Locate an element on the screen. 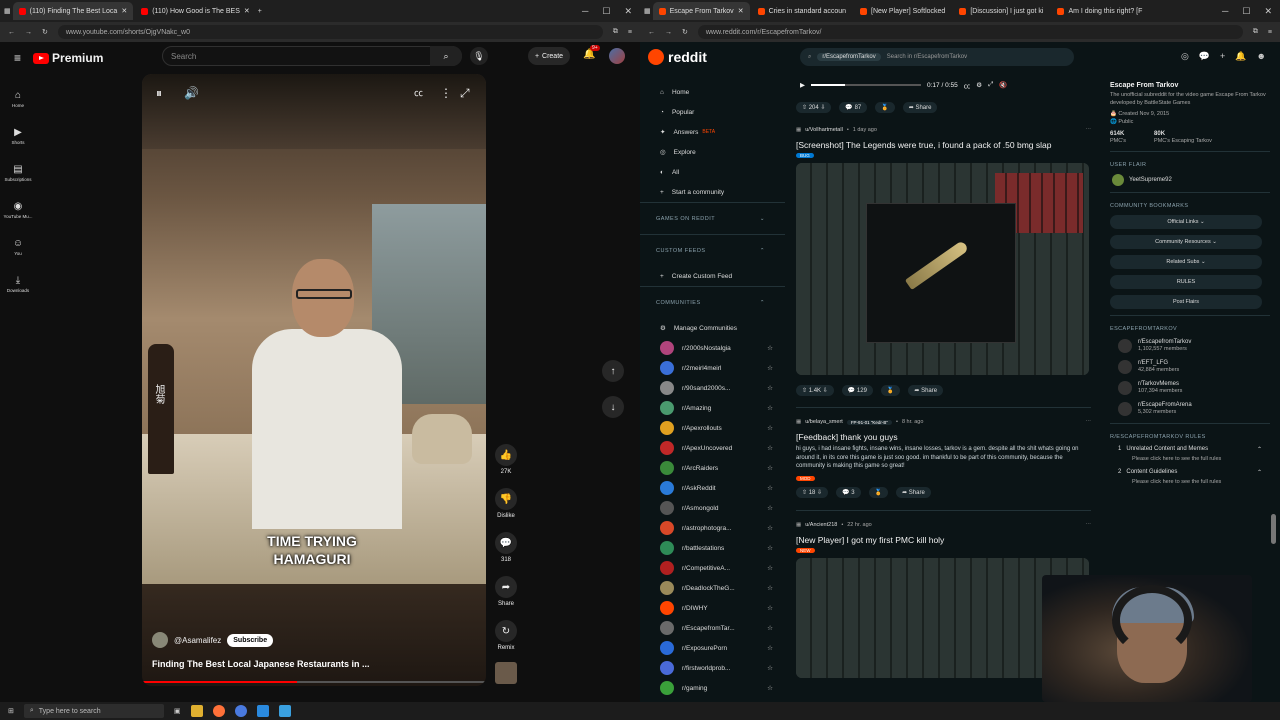 This screenshot has height=720, width=1280. post-author: u/belaya_smert is located at coordinates (824, 422).